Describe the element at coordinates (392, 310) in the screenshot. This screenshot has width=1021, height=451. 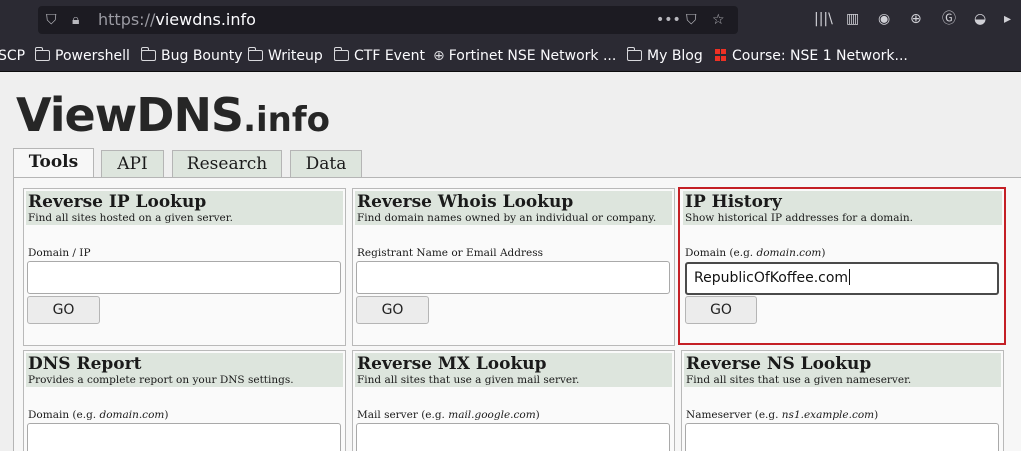
I see `reverse-whois-go-button: GO` at that location.